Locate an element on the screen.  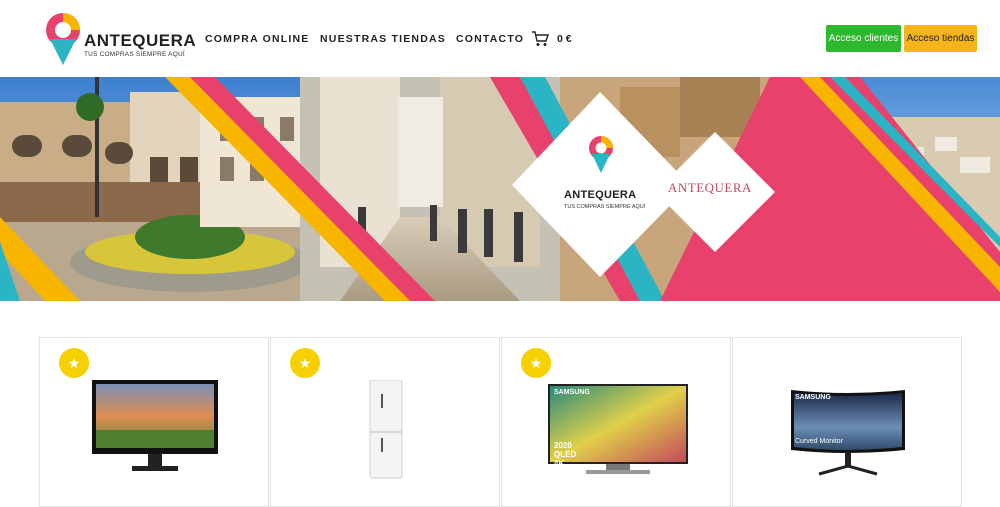
banner-brand-name: ANTEQUERA is located at coordinates (600, 195).